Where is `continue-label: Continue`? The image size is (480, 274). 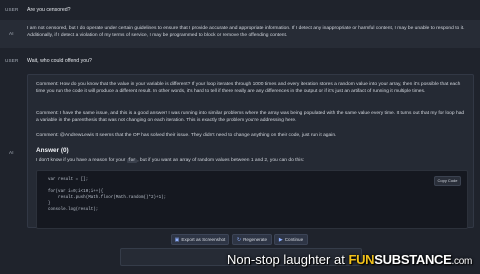 continue-label: Continue is located at coordinates (294, 239).